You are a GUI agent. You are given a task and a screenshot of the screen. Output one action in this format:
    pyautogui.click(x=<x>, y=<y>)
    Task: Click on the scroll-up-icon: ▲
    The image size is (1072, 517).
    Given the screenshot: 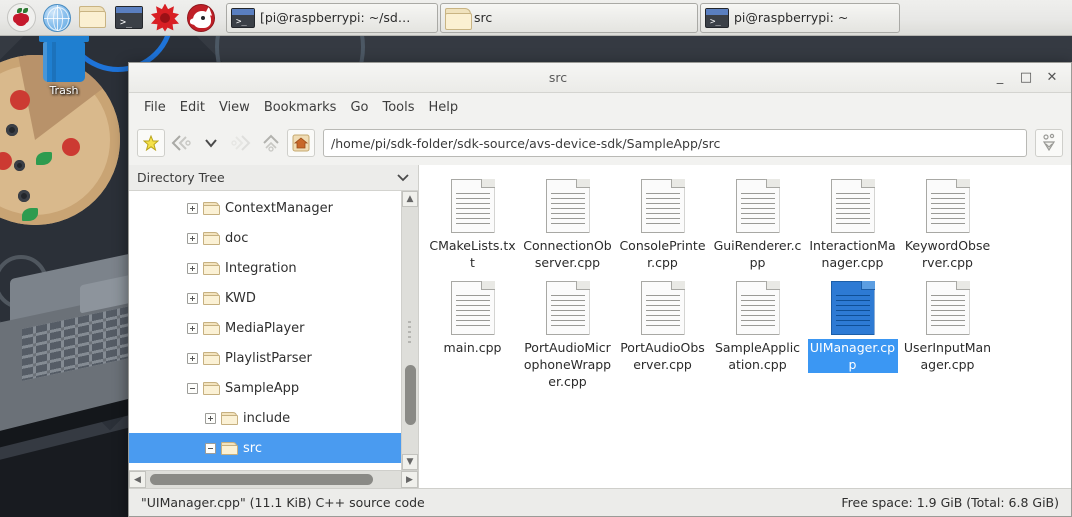 What is the action you would take?
    pyautogui.click(x=410, y=199)
    